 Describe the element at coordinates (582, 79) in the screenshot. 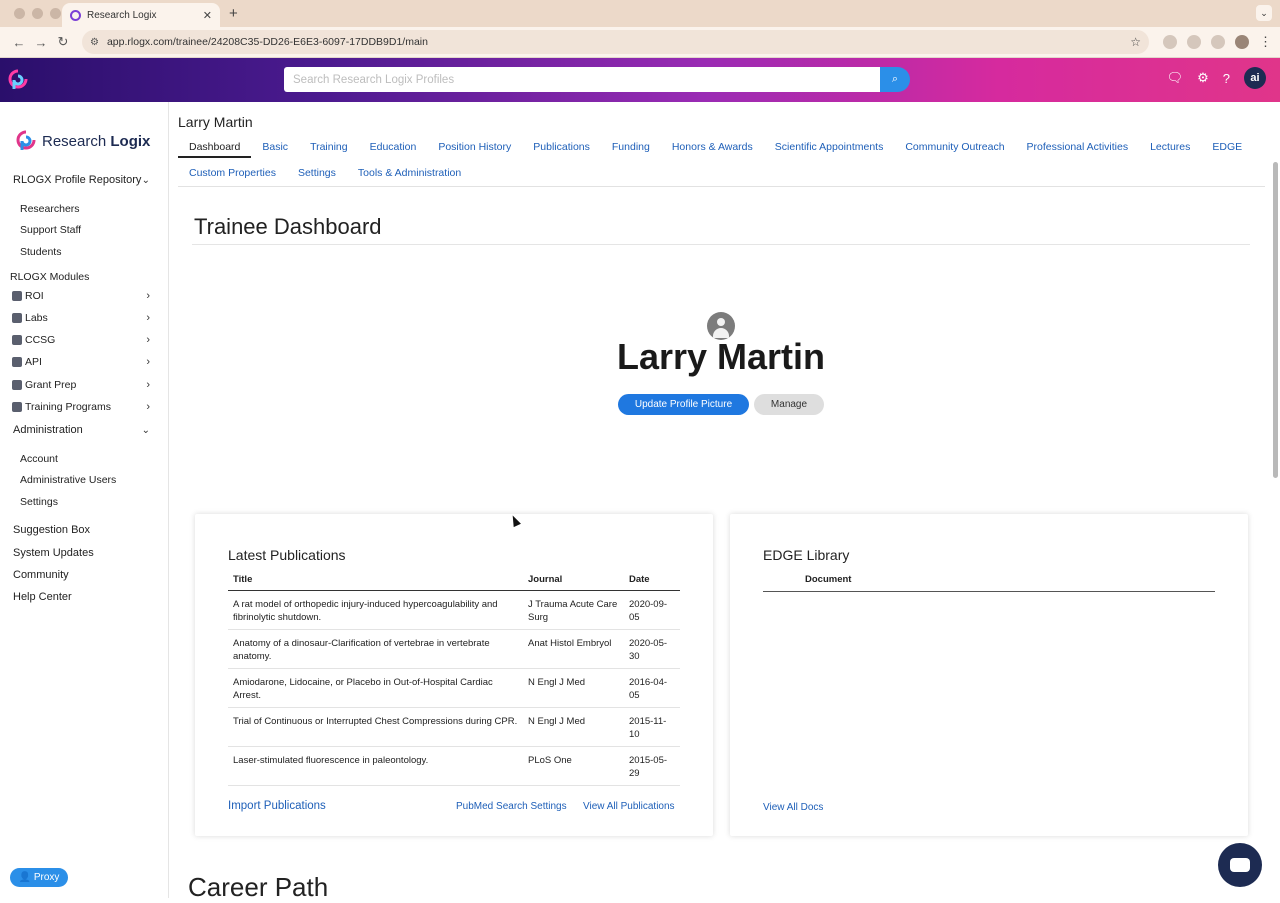

I see `search-input` at that location.